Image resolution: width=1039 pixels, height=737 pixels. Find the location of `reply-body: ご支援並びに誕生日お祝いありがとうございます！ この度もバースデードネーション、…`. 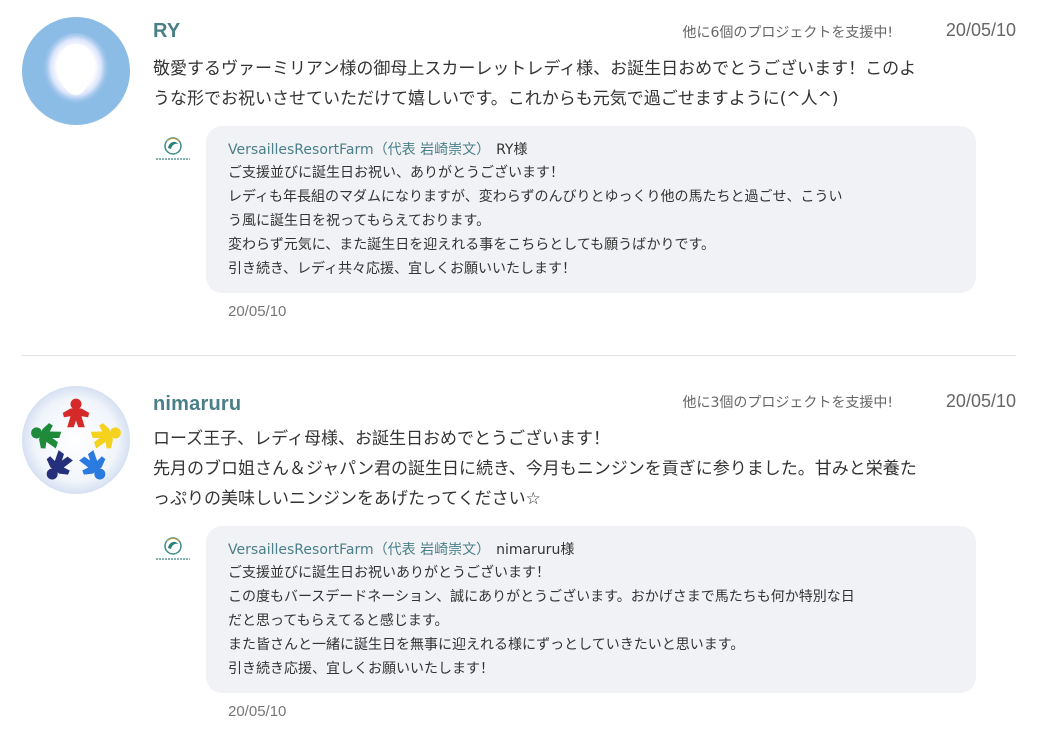

reply-body: ご支援並びに誕生日お祝いありがとうございます！ この度もバースデードネーション、… is located at coordinates (591, 621).